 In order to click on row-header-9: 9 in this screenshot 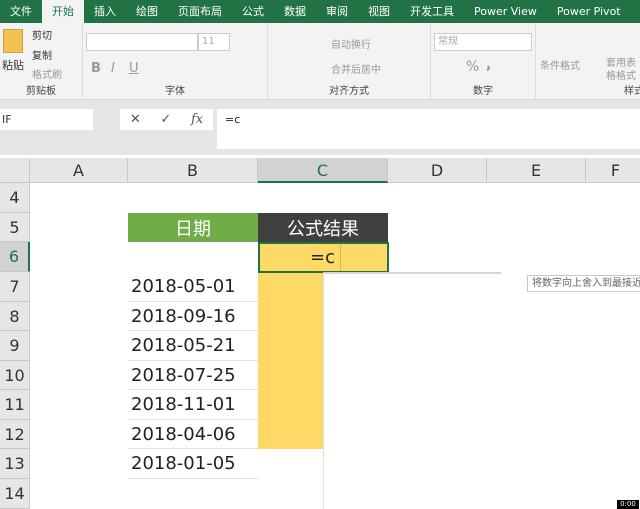, I will do `click(15, 346)`.